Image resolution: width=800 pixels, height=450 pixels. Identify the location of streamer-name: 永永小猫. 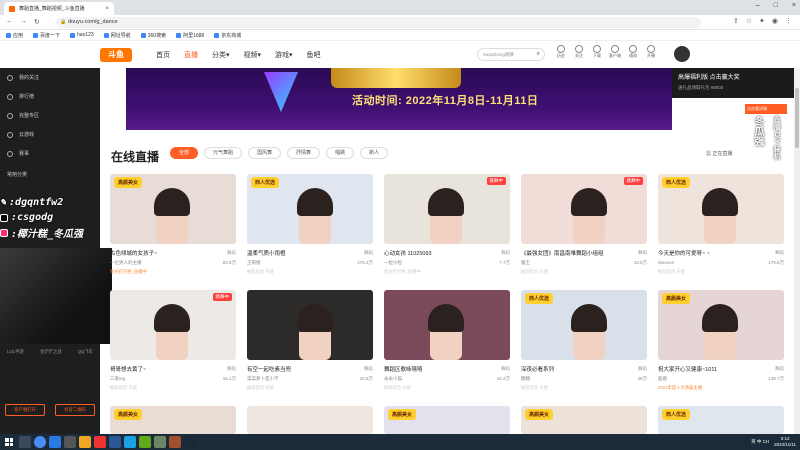
(393, 379).